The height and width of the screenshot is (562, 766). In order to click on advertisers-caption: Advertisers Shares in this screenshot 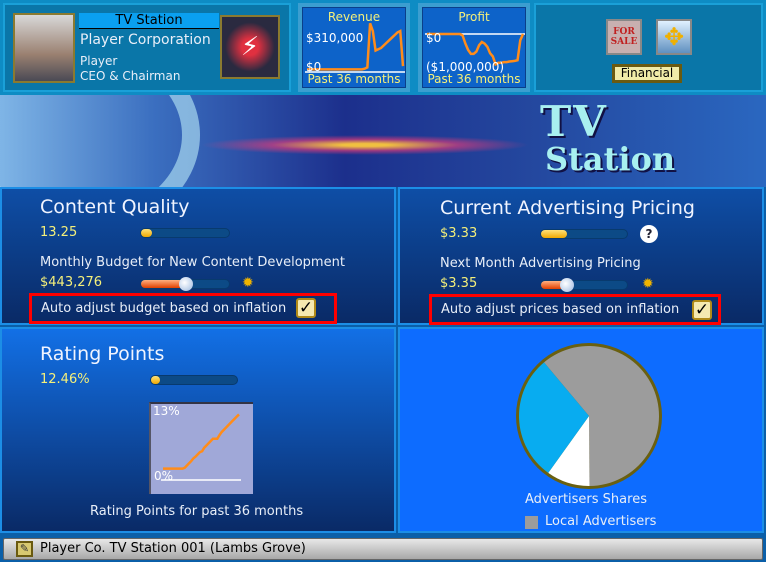, I will do `click(586, 499)`.